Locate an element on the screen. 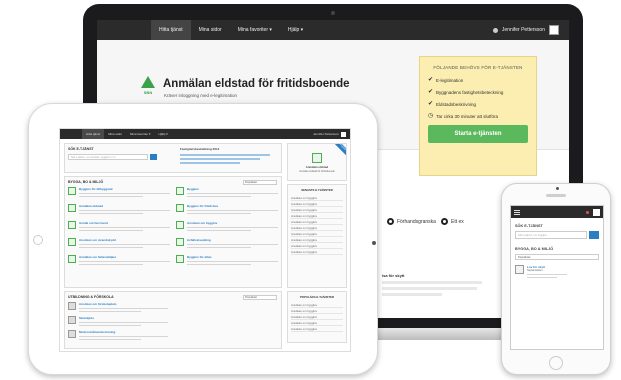  dog-icon is located at coordinates (72, 225).